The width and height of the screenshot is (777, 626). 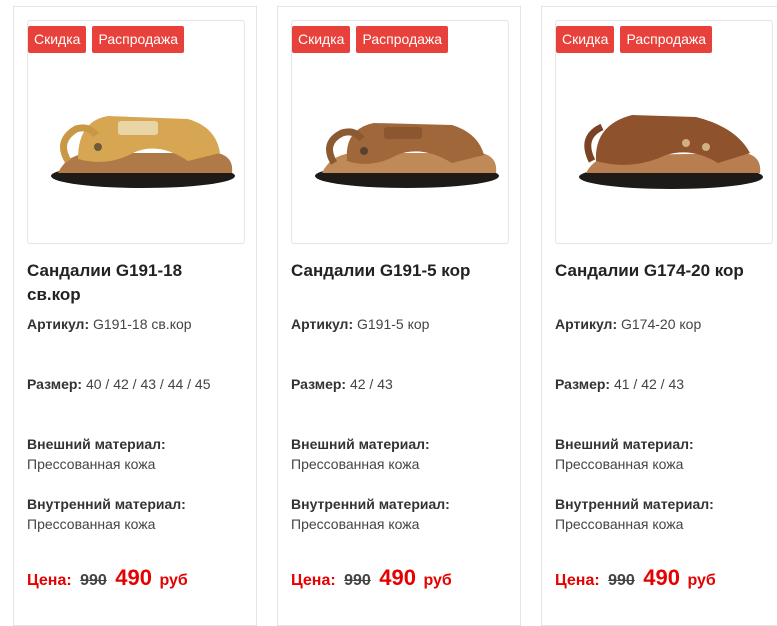 I want to click on sku-row: Артикул: G174-20 кор, so click(x=665, y=324).